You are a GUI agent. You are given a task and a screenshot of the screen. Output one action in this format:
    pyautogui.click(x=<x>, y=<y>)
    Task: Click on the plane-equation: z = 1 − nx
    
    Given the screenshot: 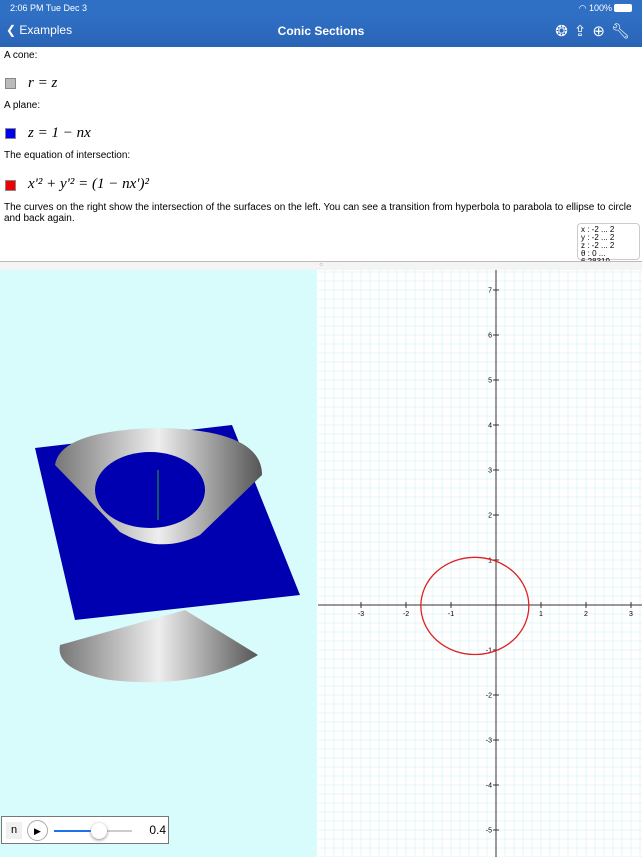 What is the action you would take?
    pyautogui.click(x=59, y=133)
    